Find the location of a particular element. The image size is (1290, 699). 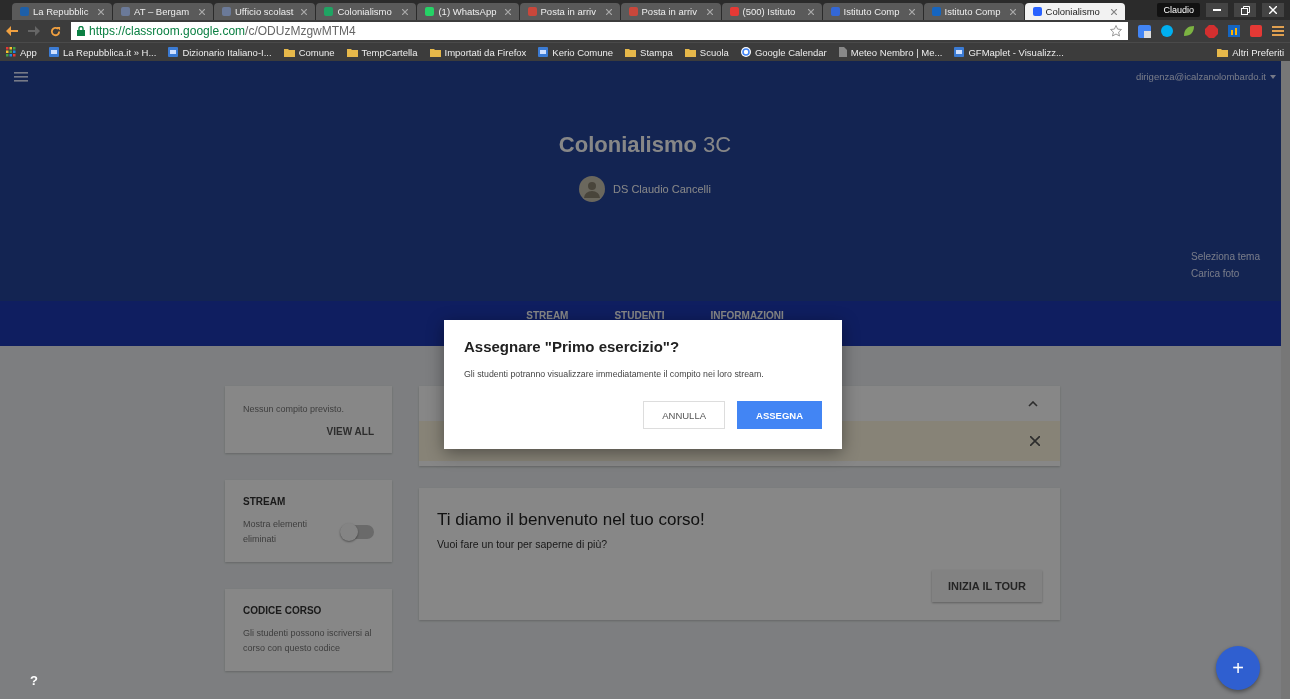

address-field: https://classroom.google.com/c/ODUzMzgwMTM4 is located at coordinates (599, 31).